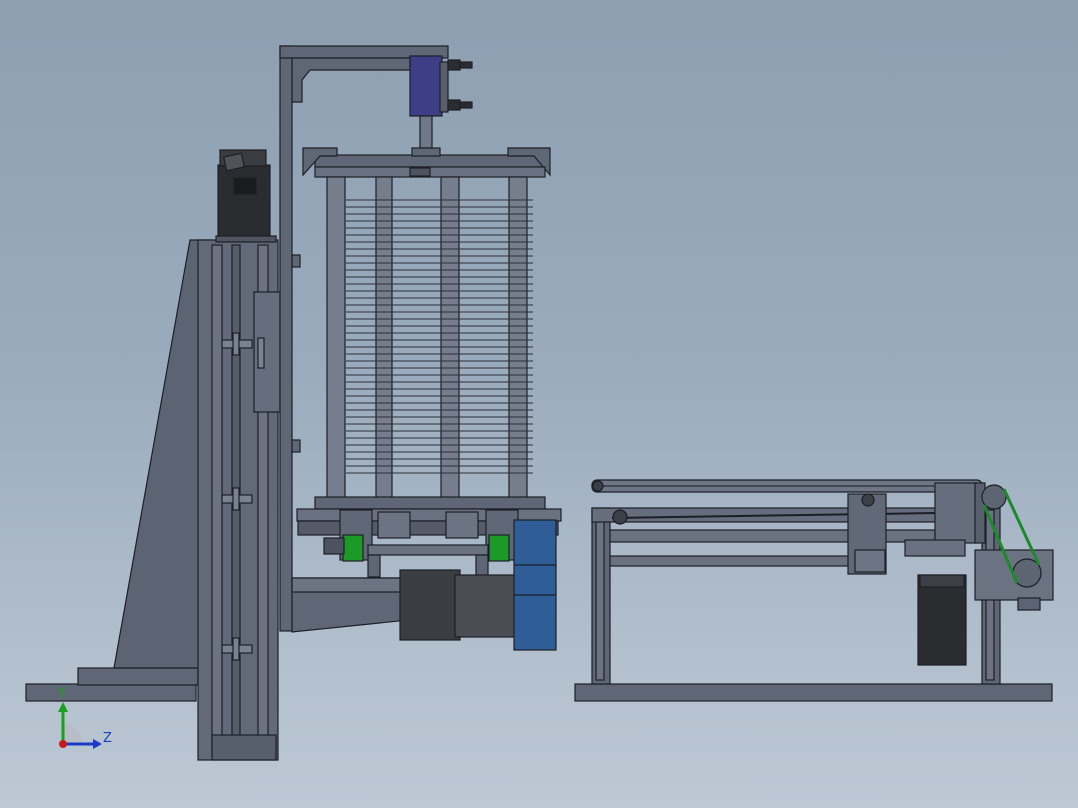 This screenshot has width=1078, height=808. What do you see at coordinates (107, 738) in the screenshot?
I see `z-axis-label: Z` at bounding box center [107, 738].